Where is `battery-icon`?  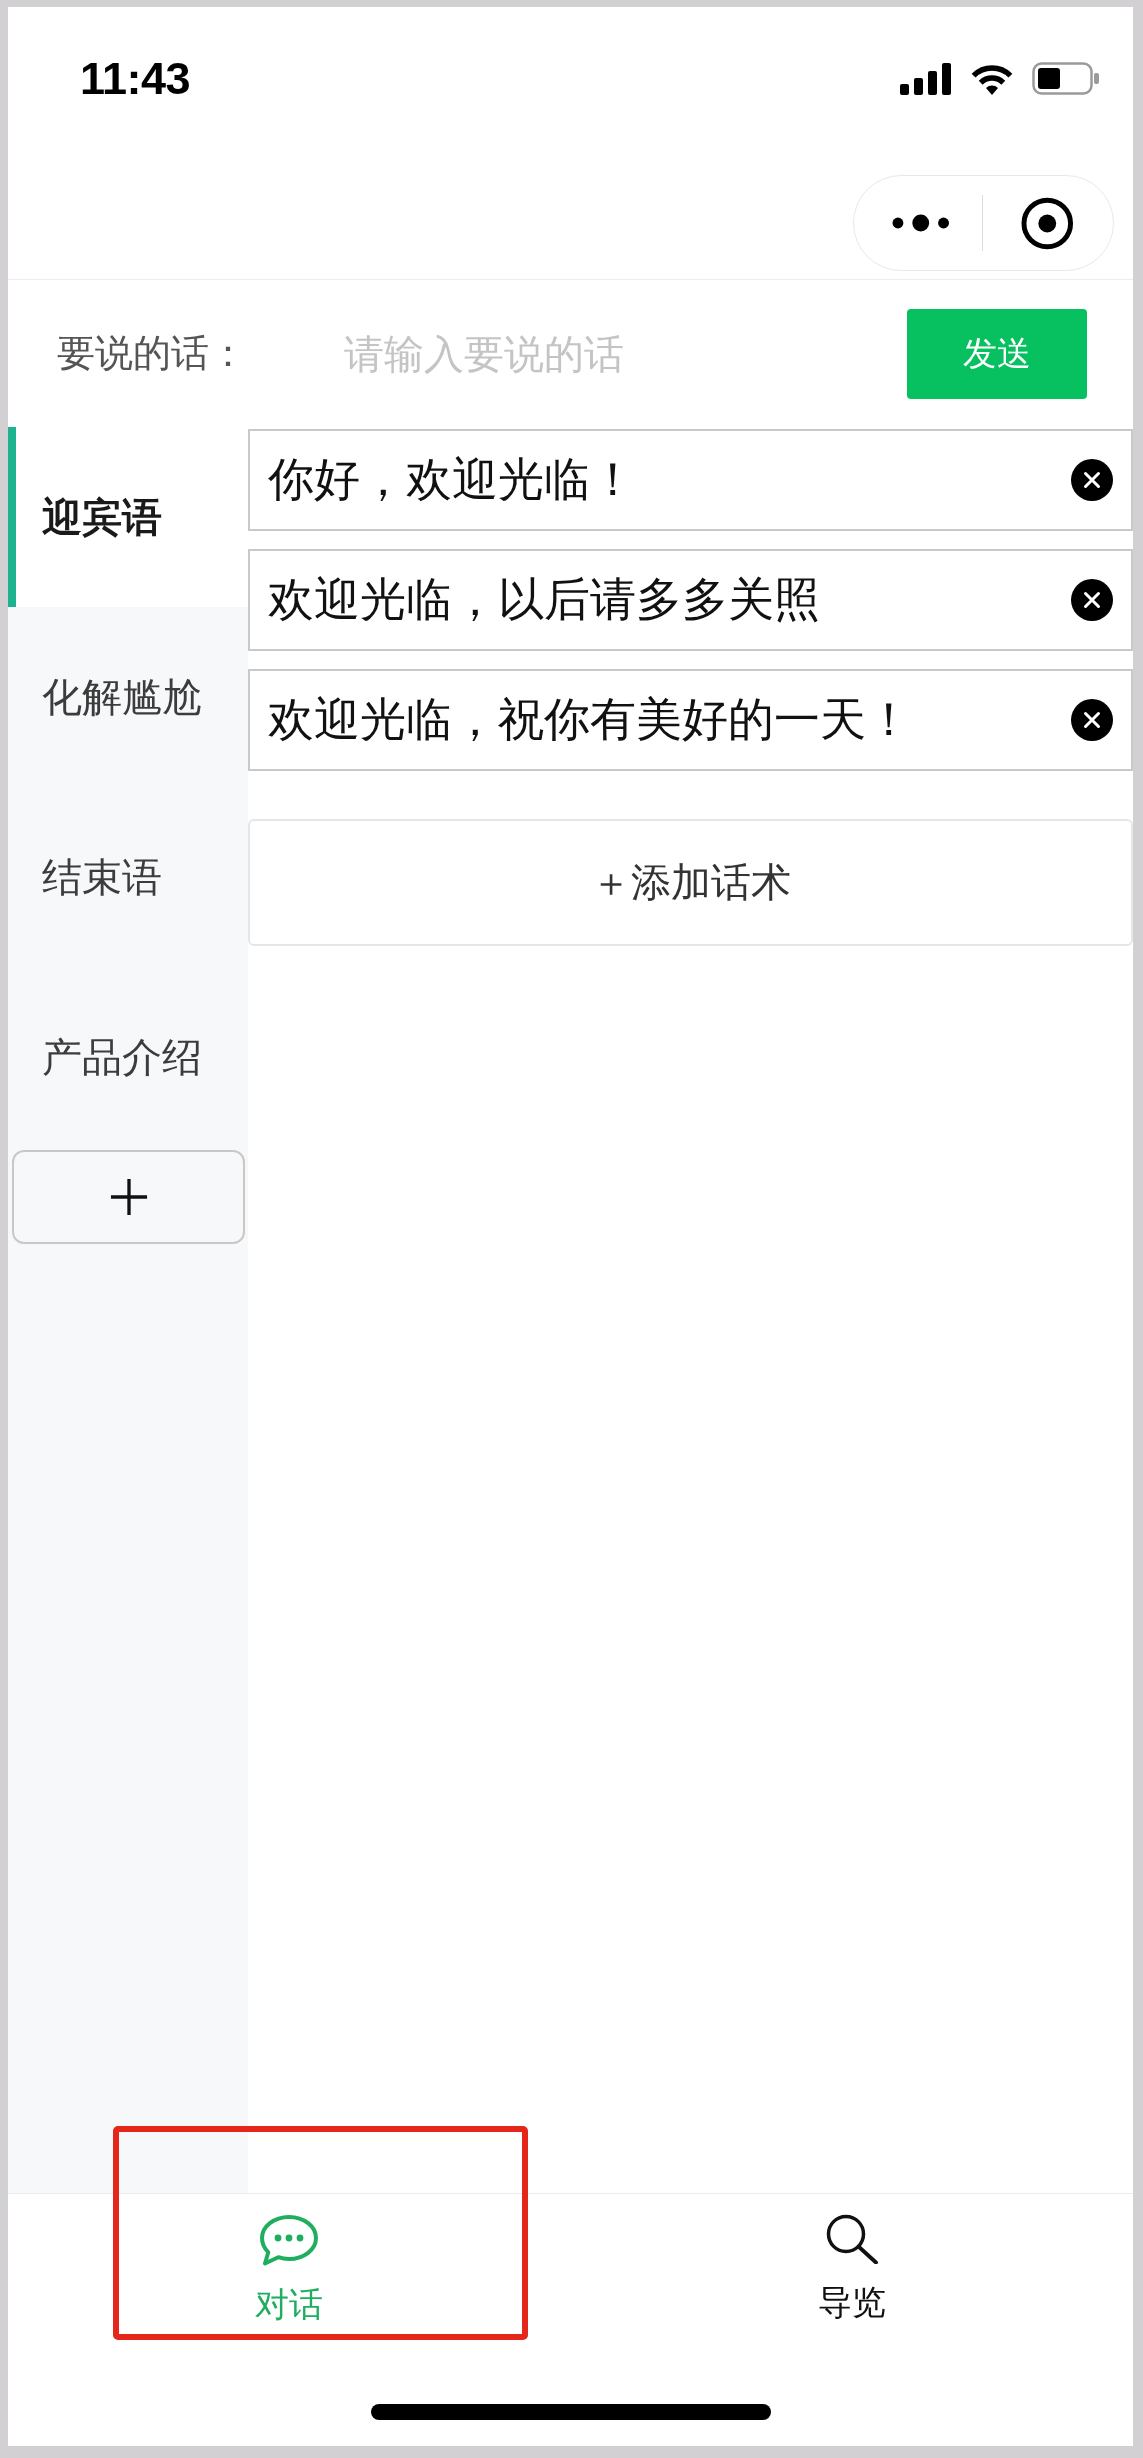 battery-icon is located at coordinates (1066, 78).